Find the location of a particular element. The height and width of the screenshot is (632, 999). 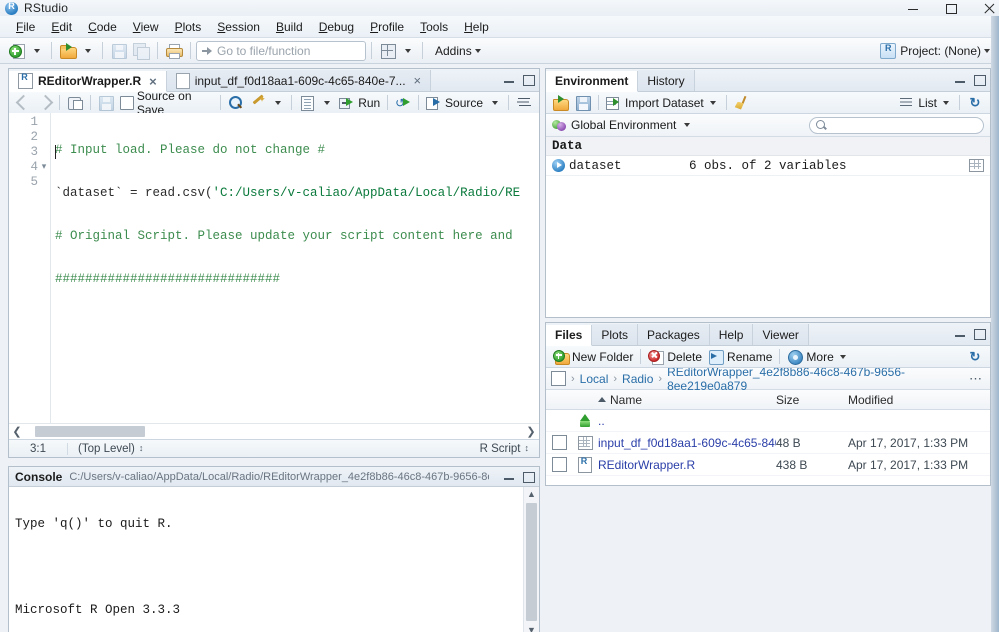

minimize-icon is located at coordinates (913, 8).